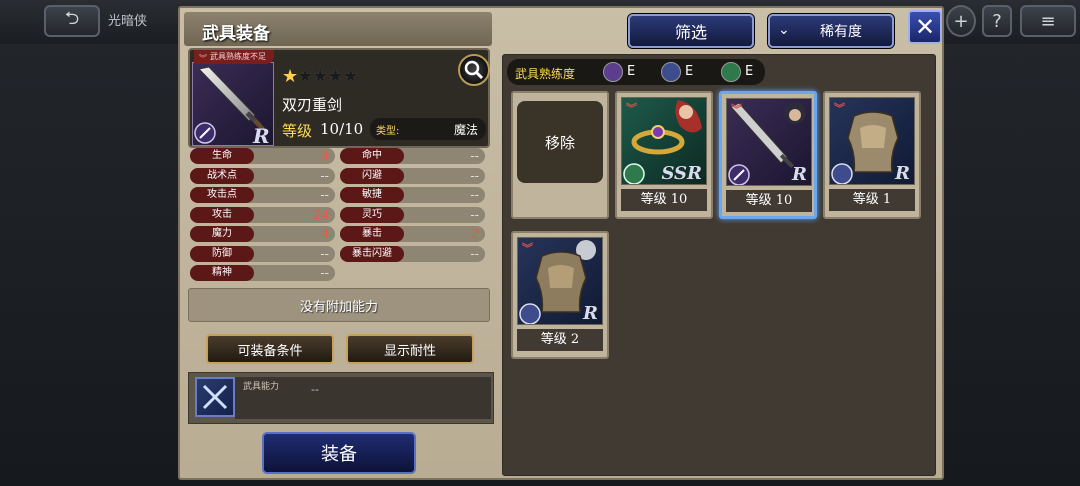 The height and width of the screenshot is (486, 1080). I want to click on stat-value: 24, so click(321, 214).